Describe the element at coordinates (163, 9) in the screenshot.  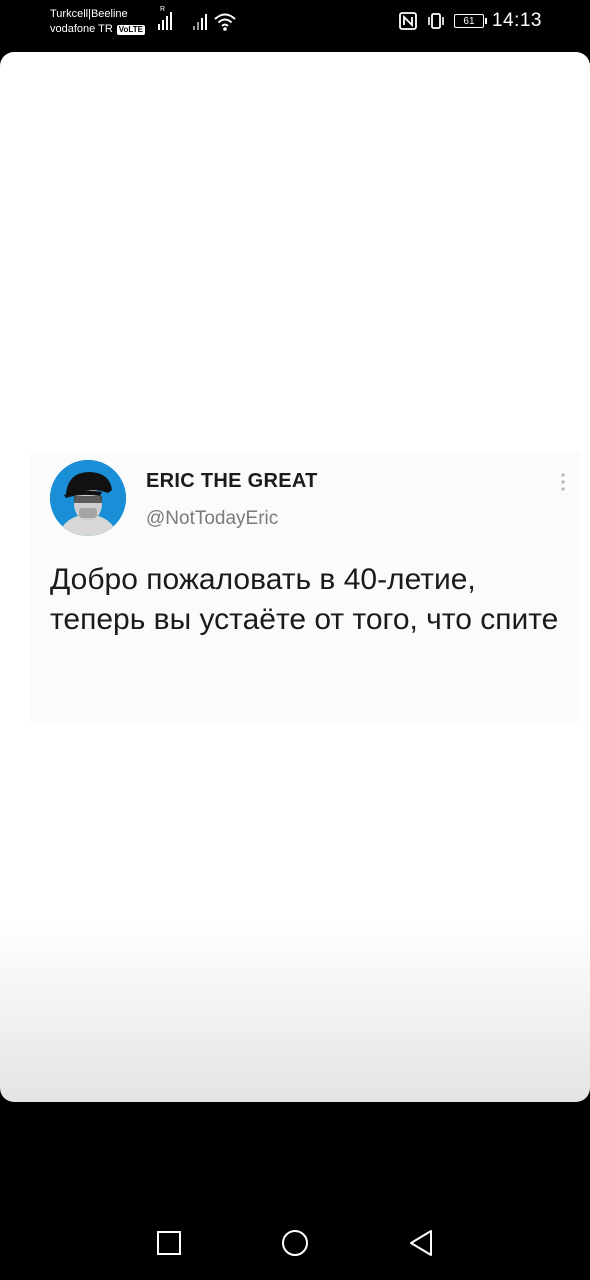
I see `roaming-label: R` at that location.